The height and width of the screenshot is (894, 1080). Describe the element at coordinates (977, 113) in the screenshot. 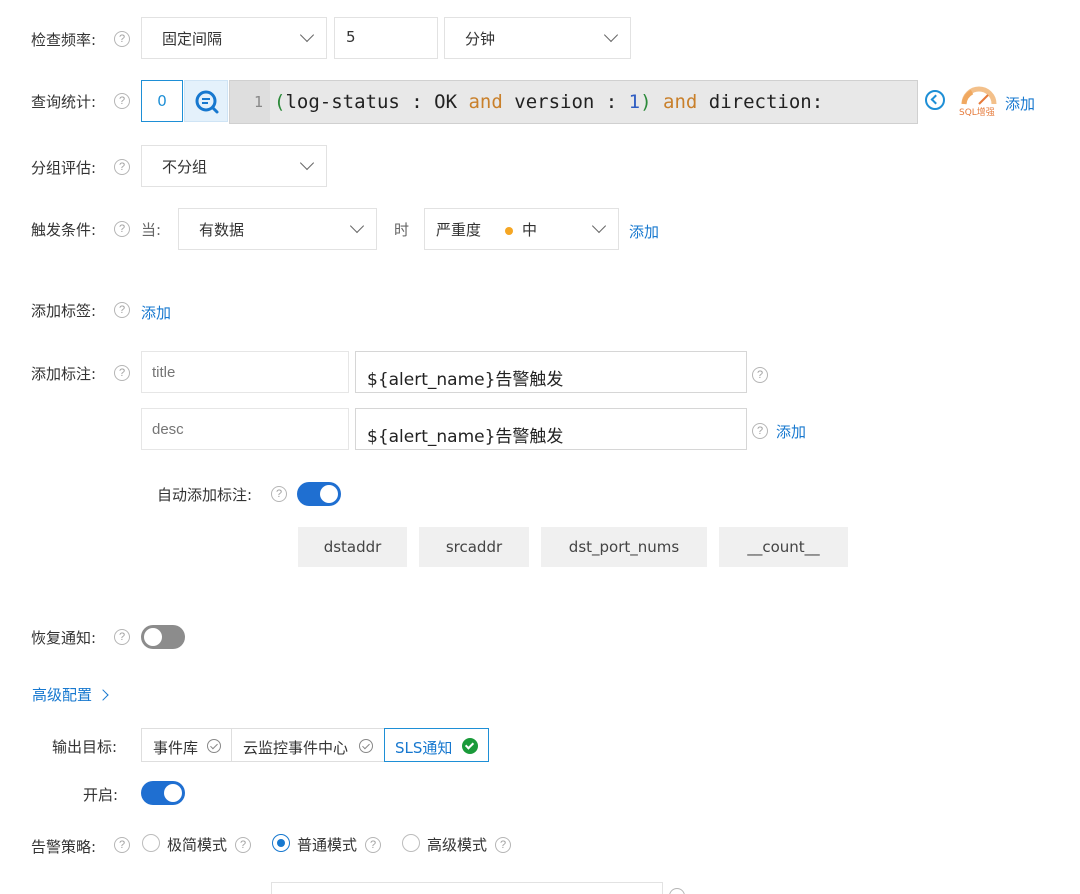

I see `sql-enhance-label: SQL增强` at that location.